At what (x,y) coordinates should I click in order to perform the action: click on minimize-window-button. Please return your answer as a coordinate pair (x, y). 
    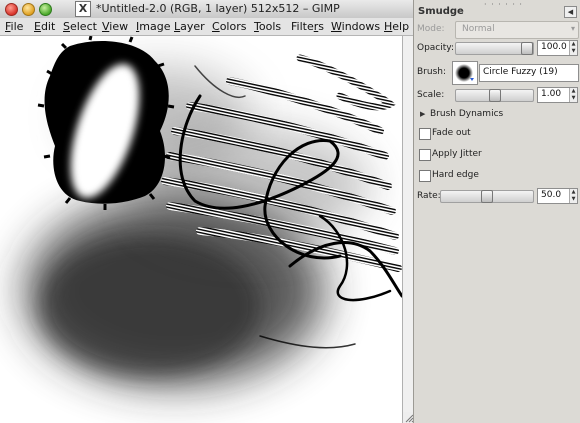
    Looking at the image, I should click on (28, 9).